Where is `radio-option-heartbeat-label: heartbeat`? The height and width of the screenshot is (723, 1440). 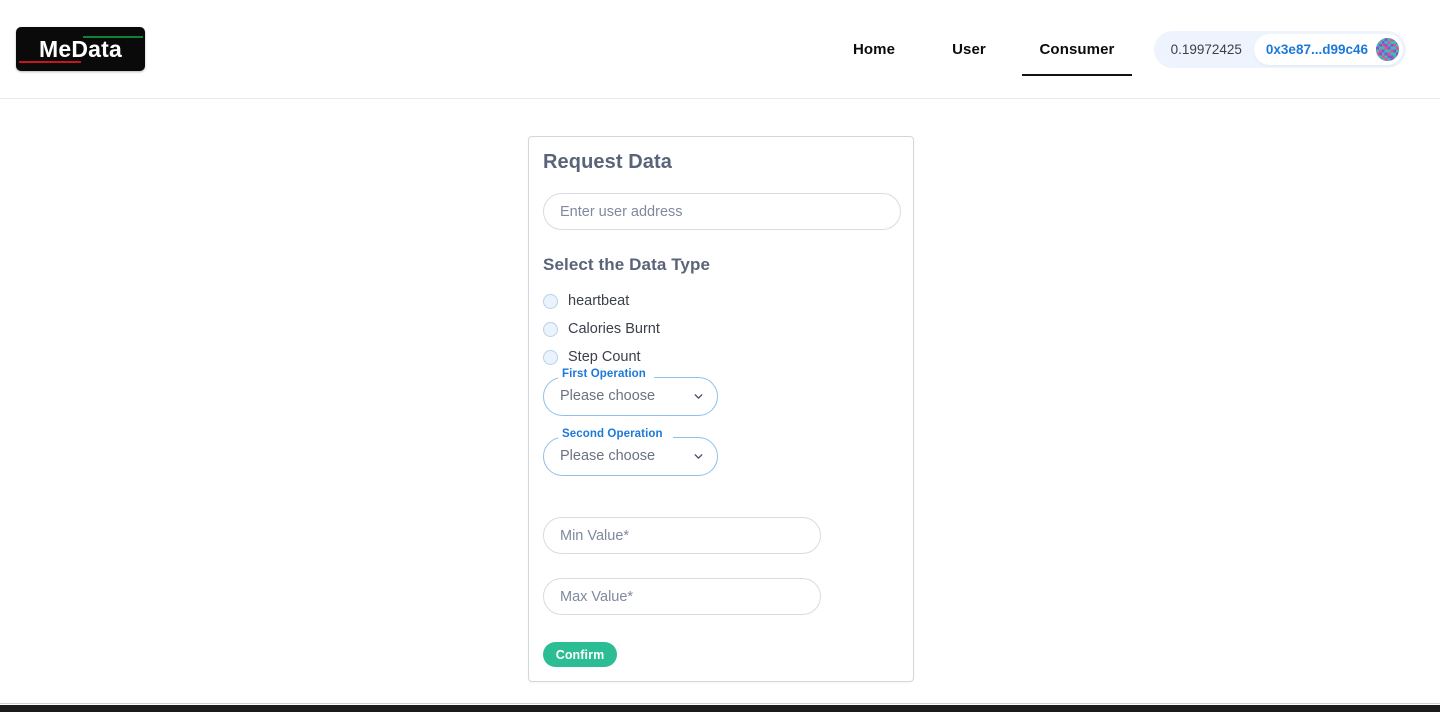
radio-option-heartbeat-label: heartbeat is located at coordinates (599, 301).